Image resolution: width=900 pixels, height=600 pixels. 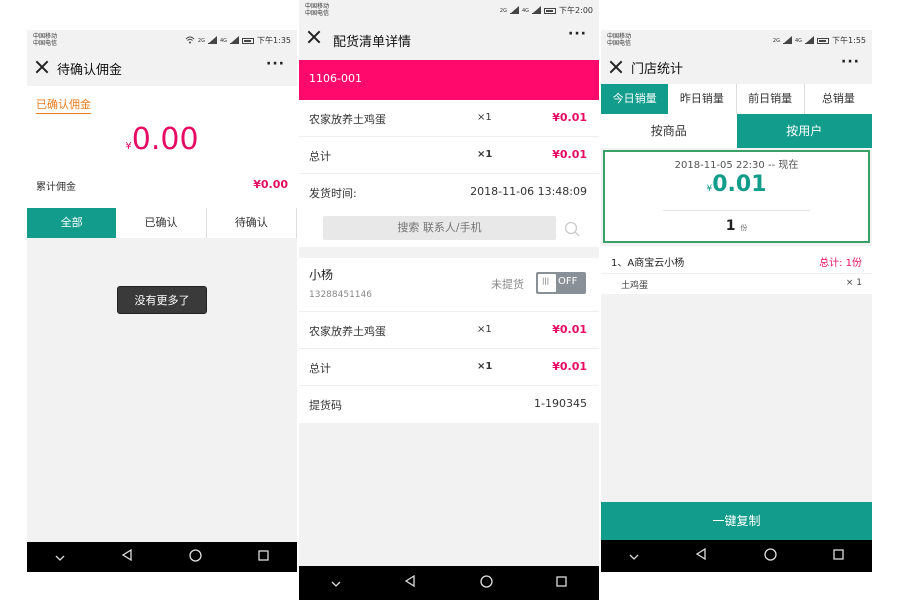 What do you see at coordinates (648, 263) in the screenshot?
I see `store-user-name: 1、A商宝云小杨` at bounding box center [648, 263].